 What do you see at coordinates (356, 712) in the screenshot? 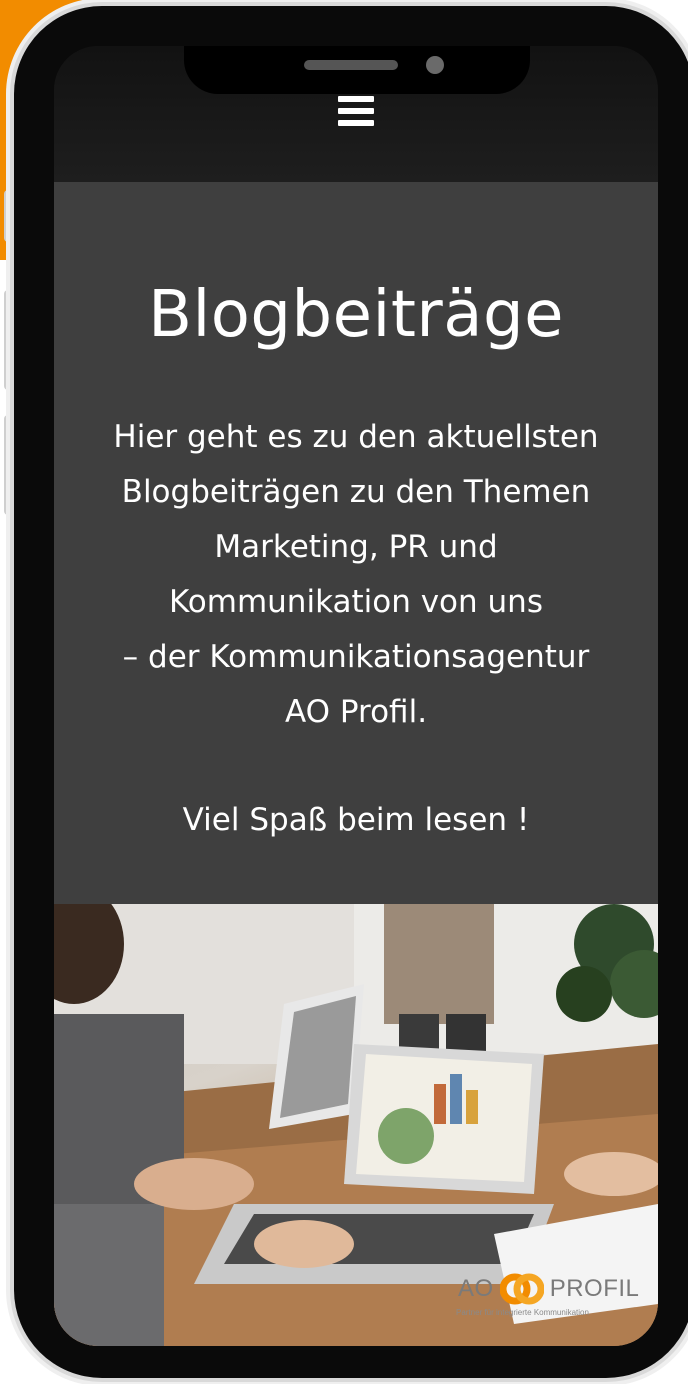
I see `hero-intro-line: AO Profil.` at bounding box center [356, 712].